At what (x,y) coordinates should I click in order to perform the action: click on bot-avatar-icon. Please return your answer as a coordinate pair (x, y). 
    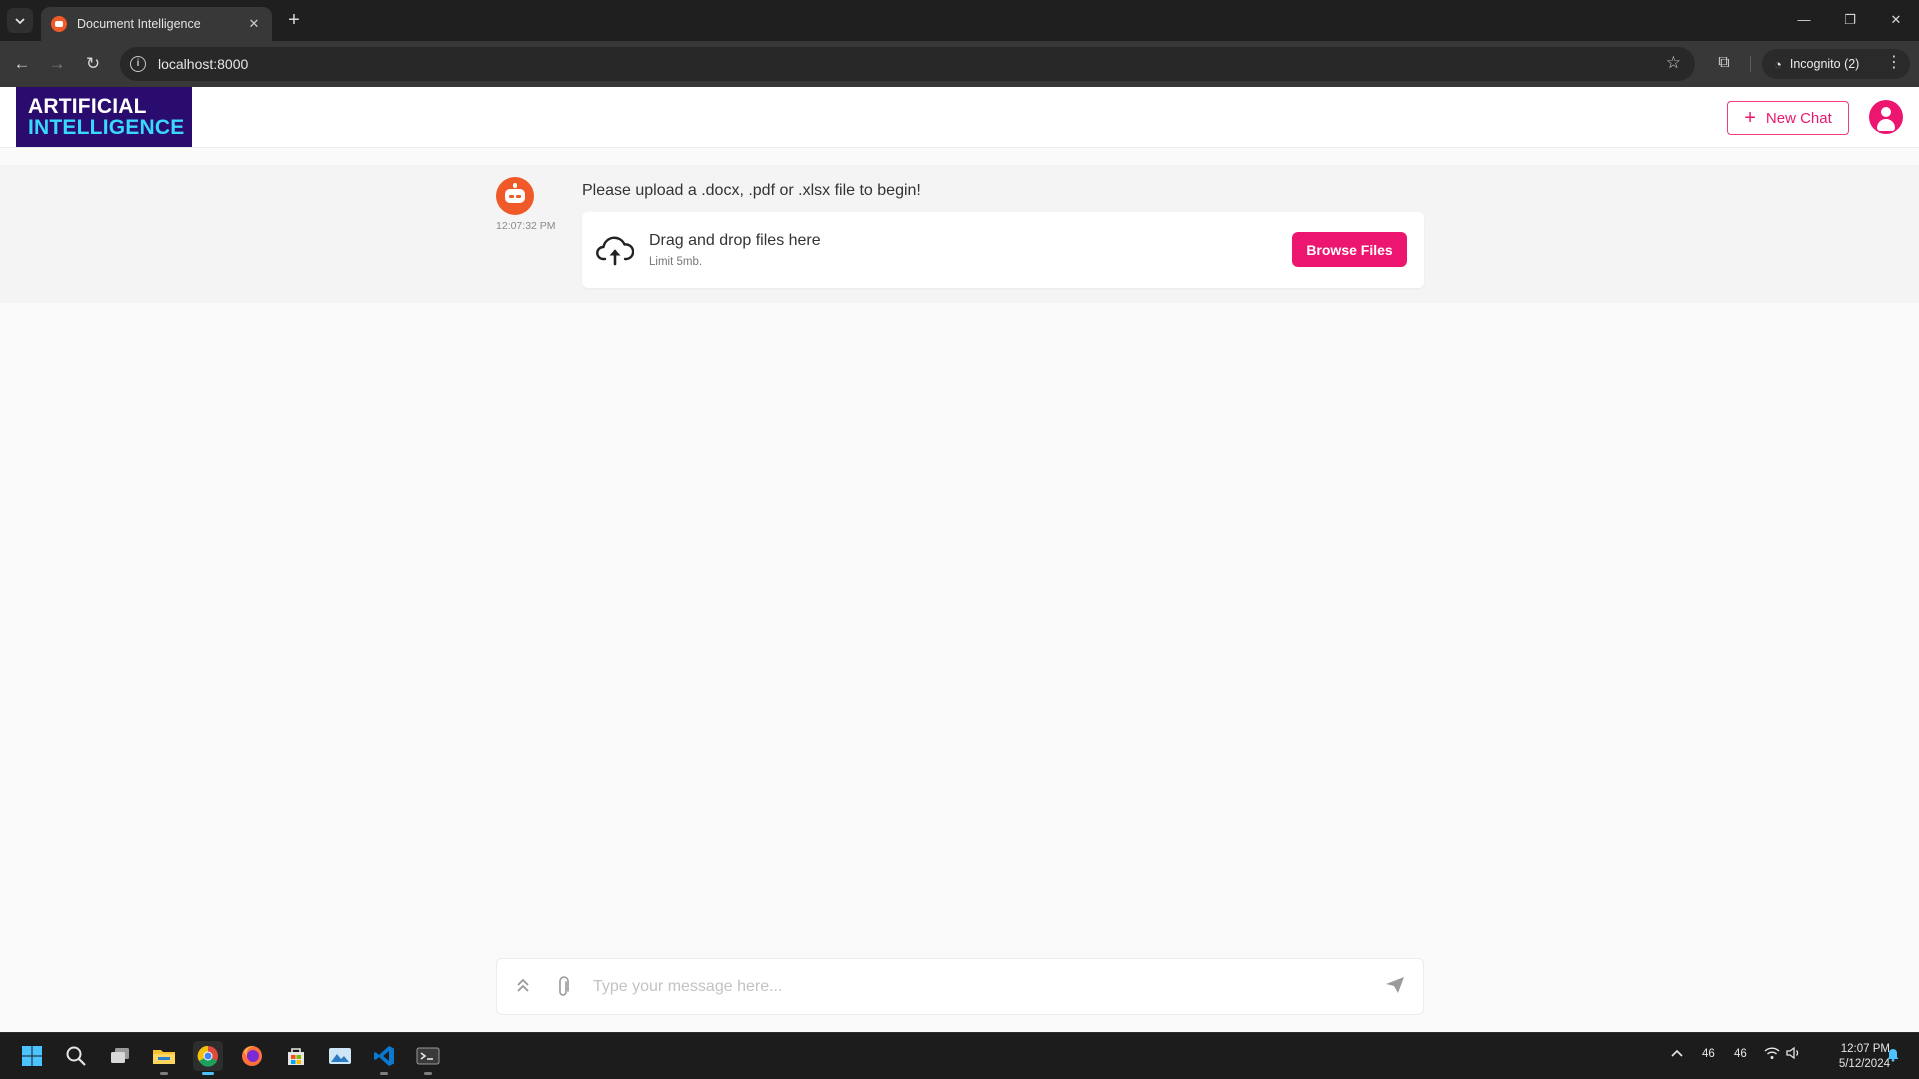
    Looking at the image, I should click on (515, 196).